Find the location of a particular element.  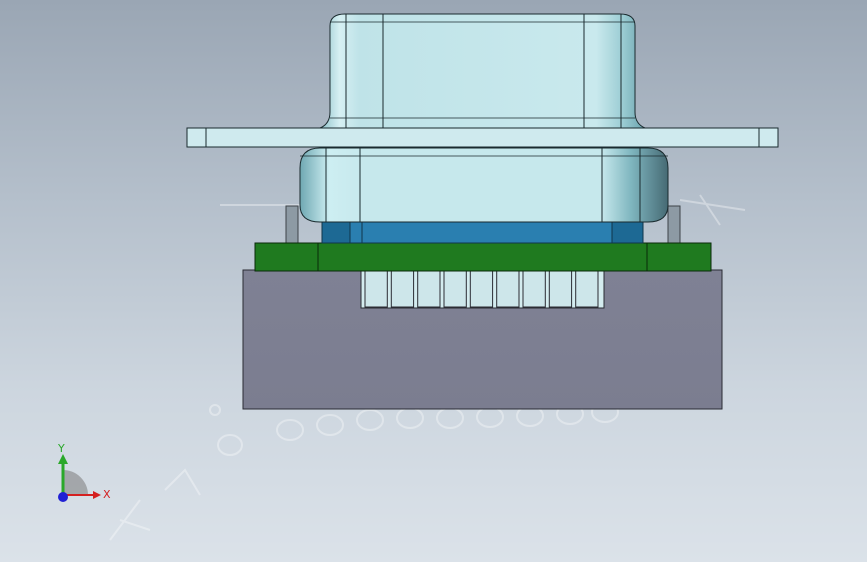

triad-arc is located at coordinates (75, 482).